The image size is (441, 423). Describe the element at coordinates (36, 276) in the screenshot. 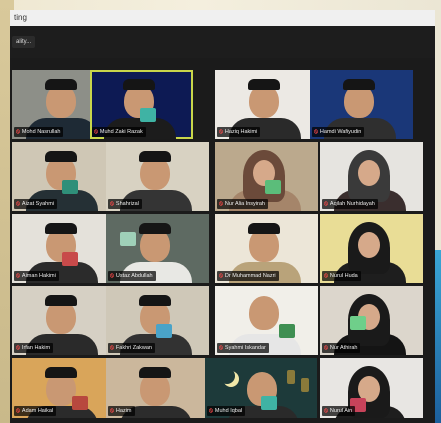

I see `participant-name: ⦸ Aiman Hakimi` at that location.